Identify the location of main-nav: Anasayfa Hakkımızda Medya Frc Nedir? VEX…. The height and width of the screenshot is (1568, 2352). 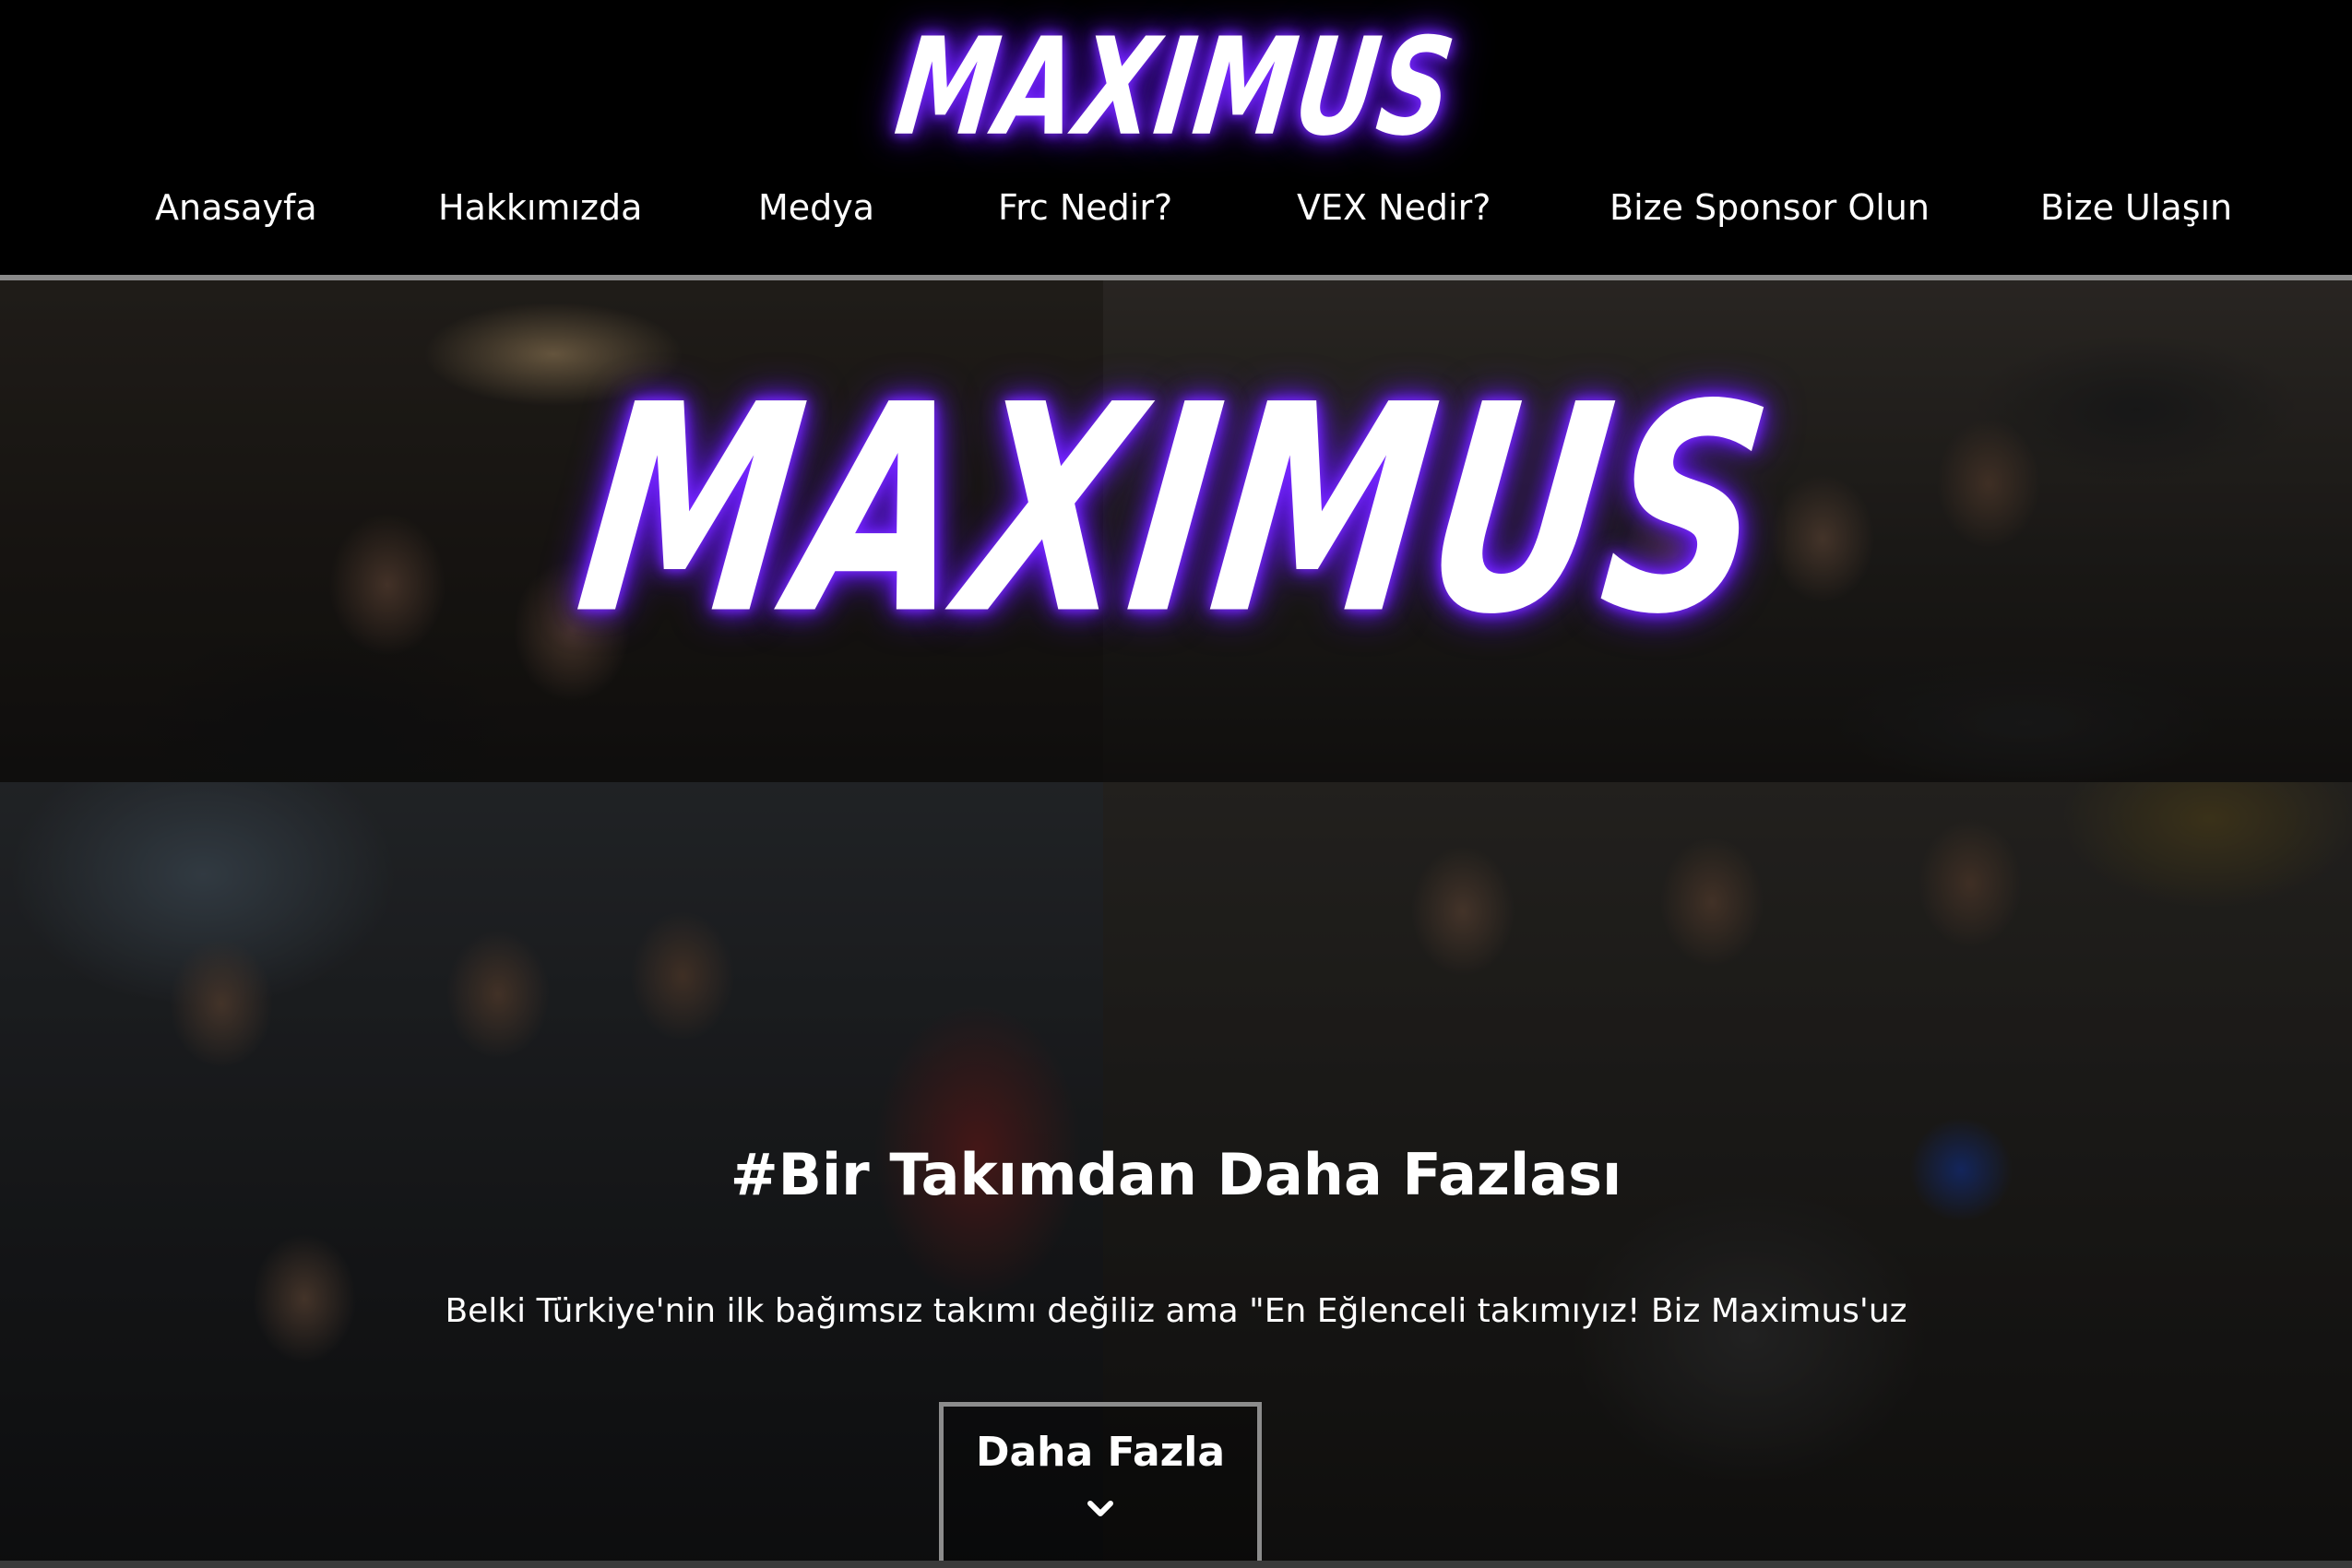
(1176, 207).